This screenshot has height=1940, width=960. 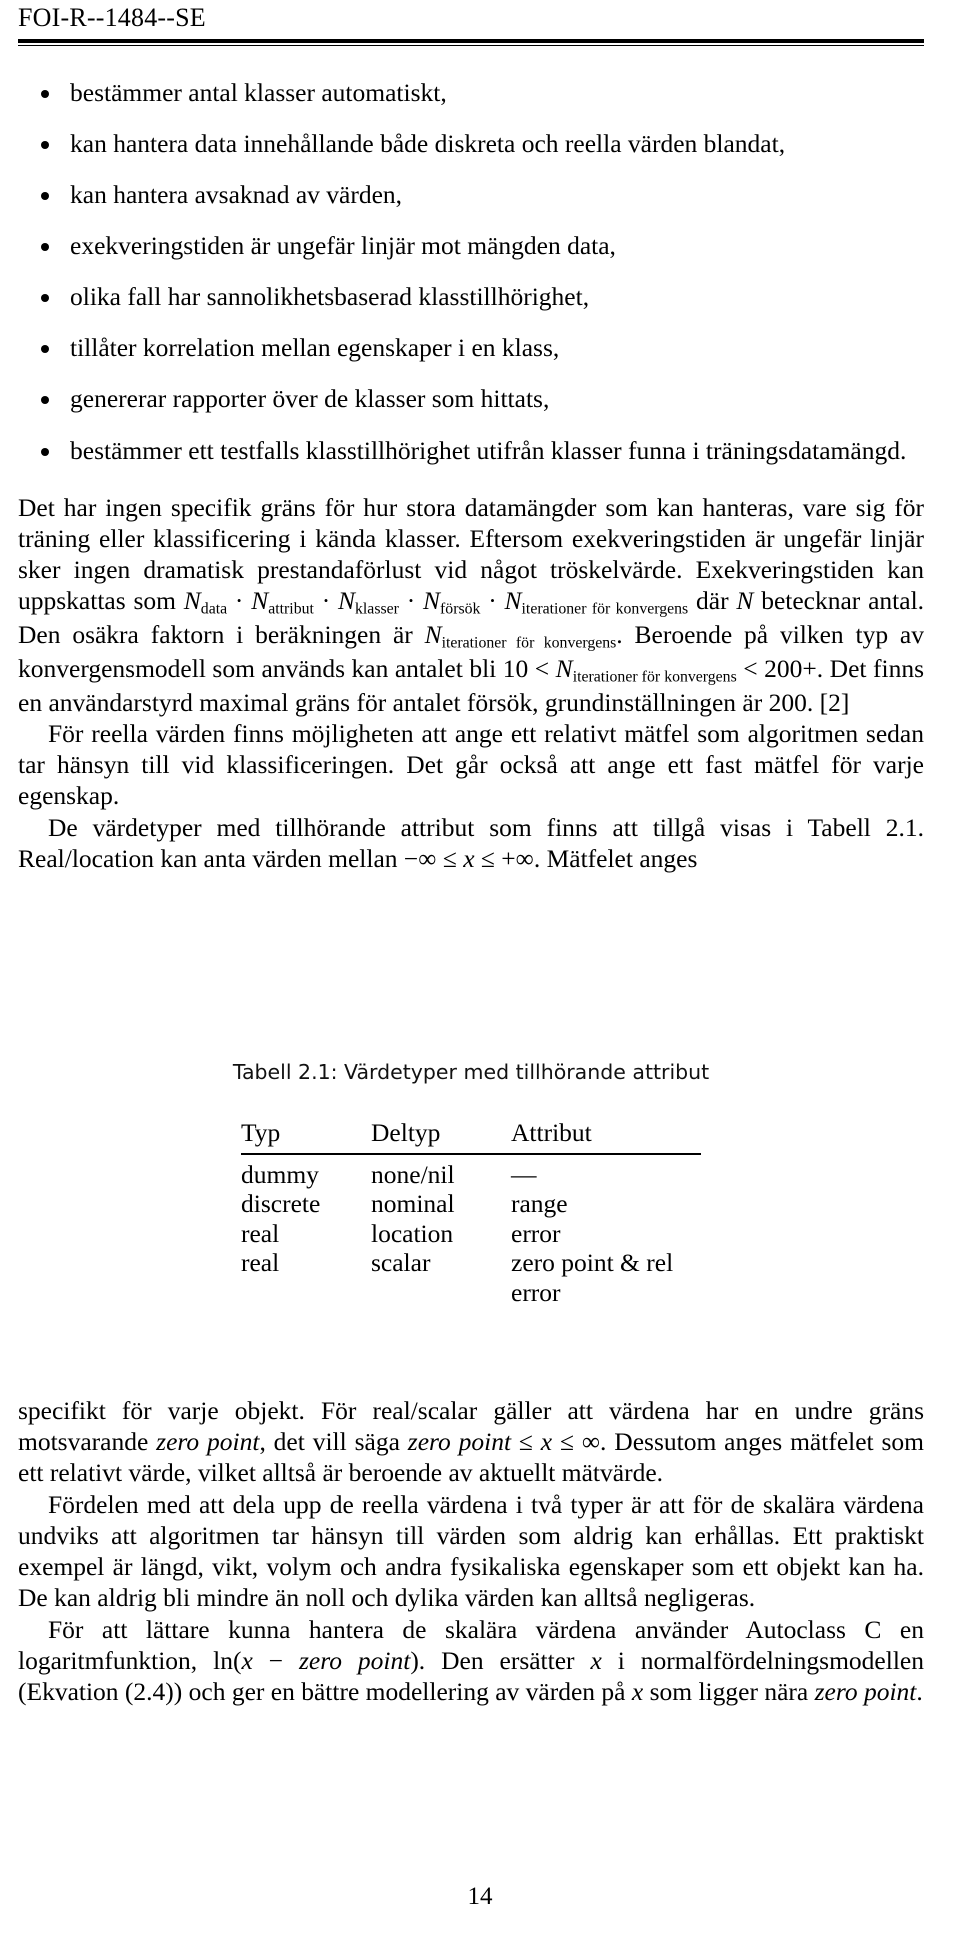 I want to click on cell-deltyp: nominal, so click(x=413, y=1204).